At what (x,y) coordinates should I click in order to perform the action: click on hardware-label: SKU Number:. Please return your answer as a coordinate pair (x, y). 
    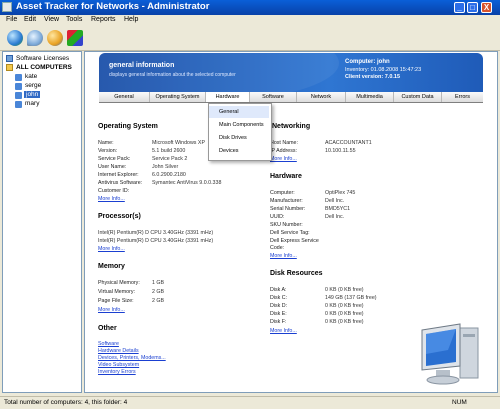
    Looking at the image, I should click on (286, 225).